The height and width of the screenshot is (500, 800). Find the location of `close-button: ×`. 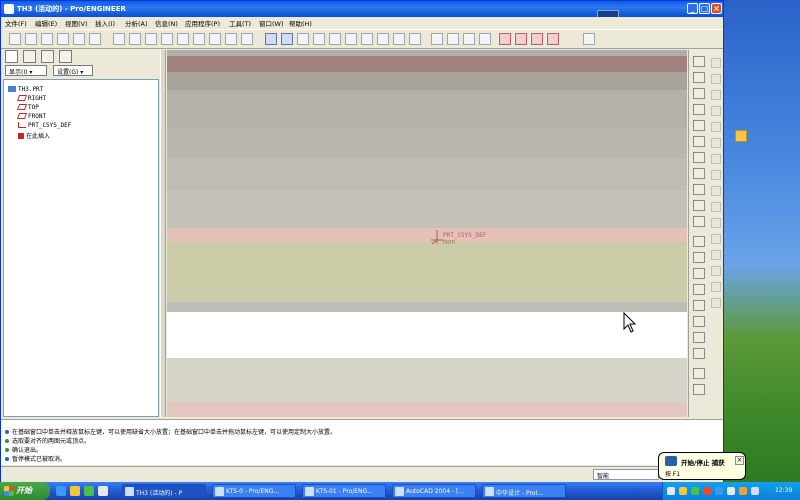

close-button: × is located at coordinates (716, 8).